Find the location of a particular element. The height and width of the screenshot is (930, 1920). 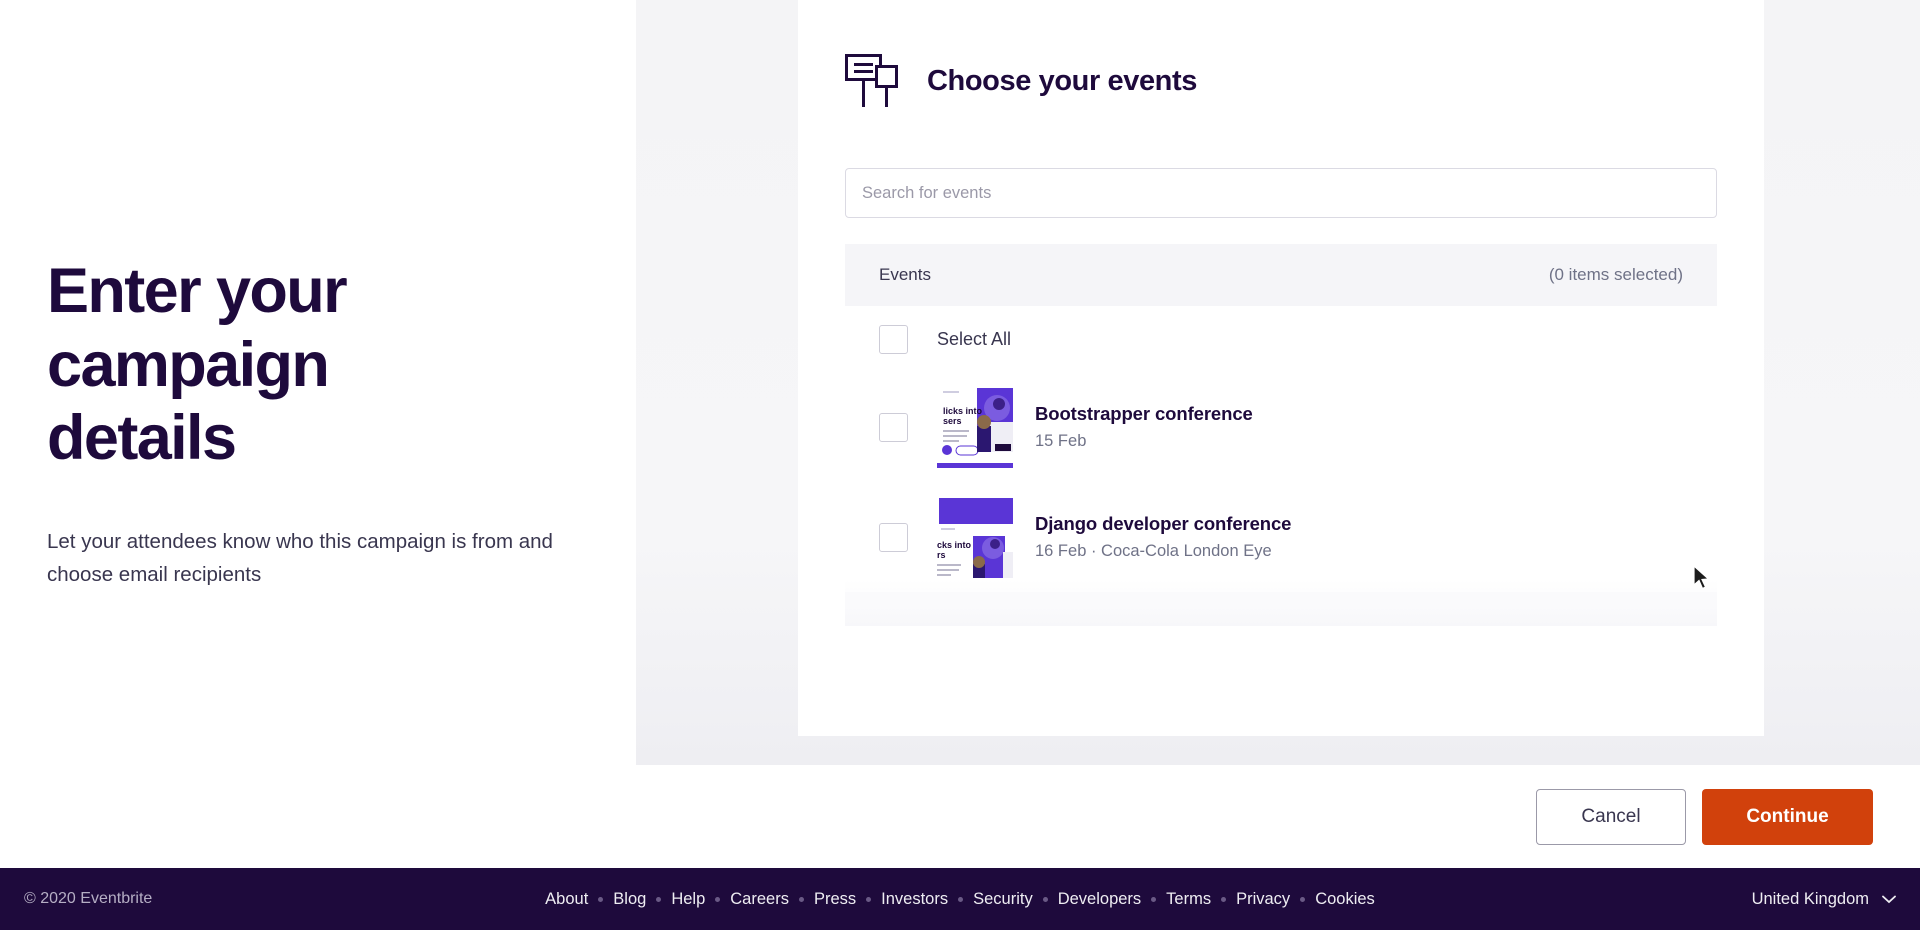

locale-selector: United Kingdom is located at coordinates (1824, 899).